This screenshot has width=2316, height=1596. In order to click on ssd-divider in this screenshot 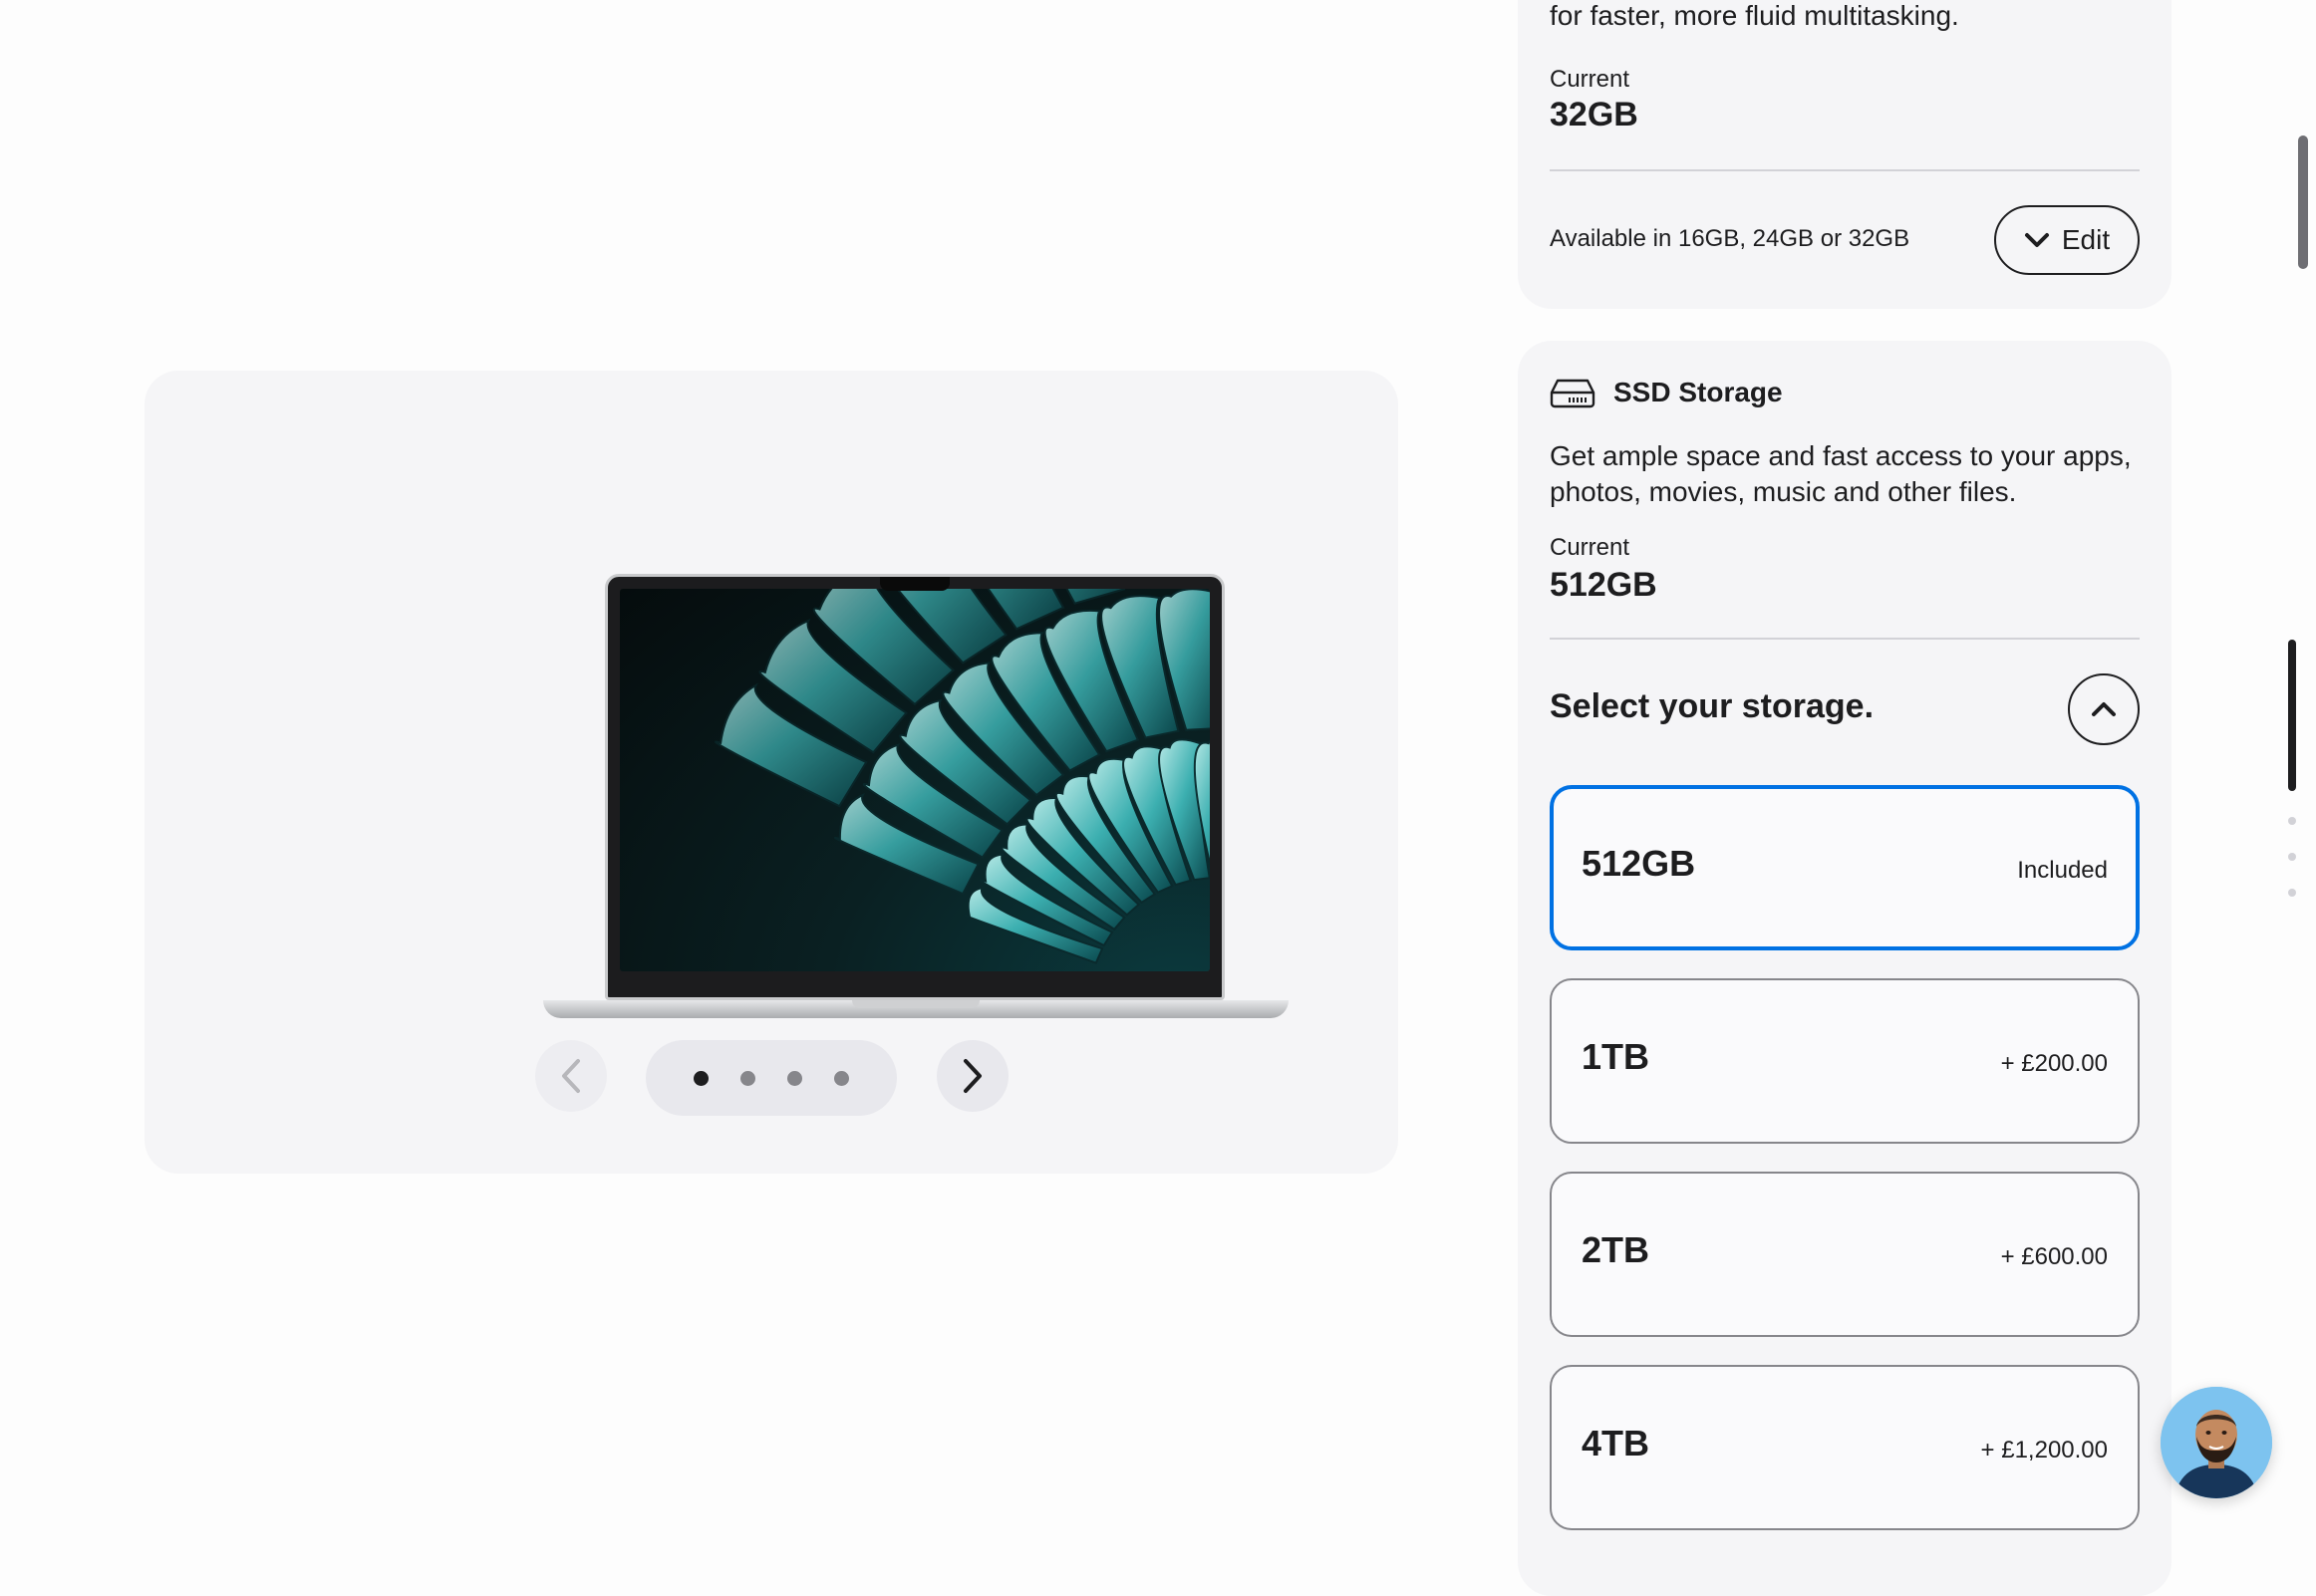, I will do `click(1845, 639)`.